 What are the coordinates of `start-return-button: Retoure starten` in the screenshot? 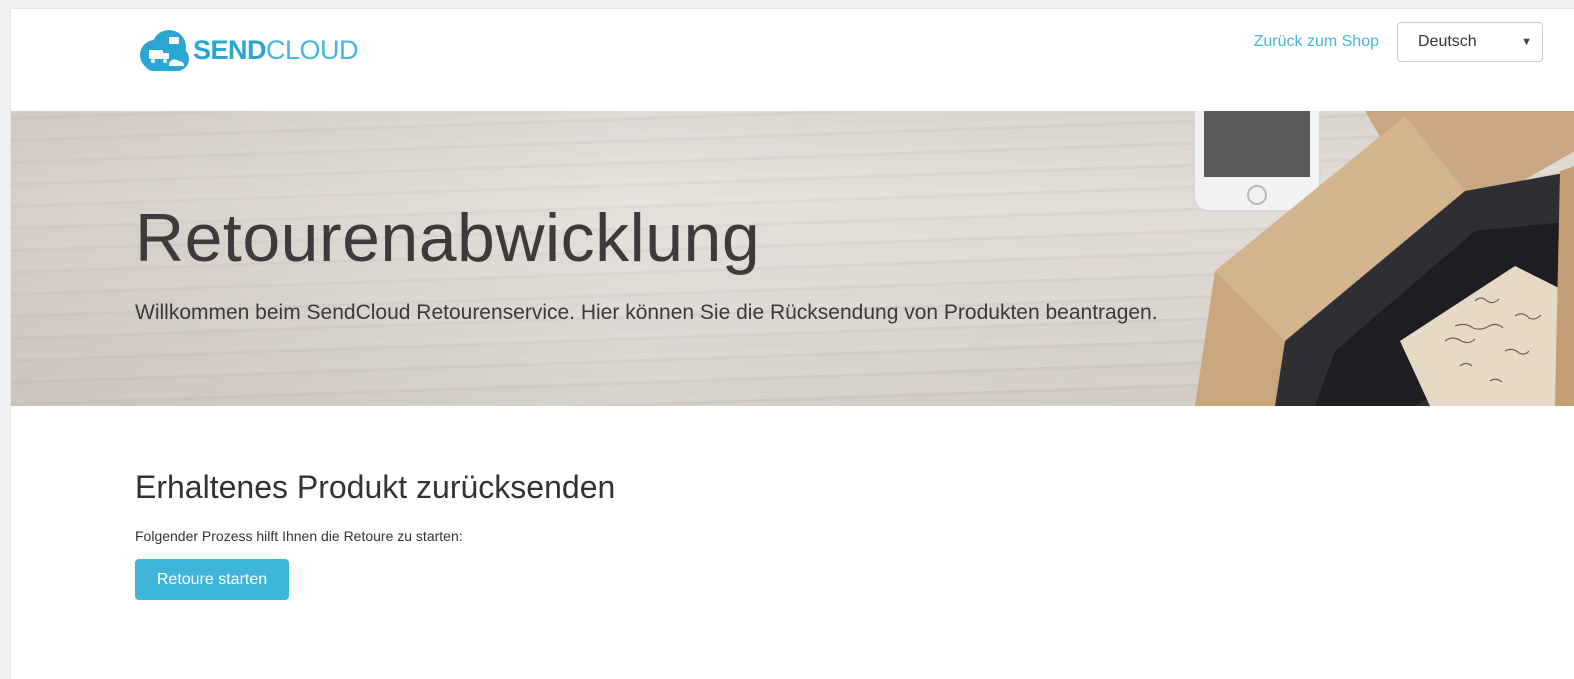 It's located at (212, 579).